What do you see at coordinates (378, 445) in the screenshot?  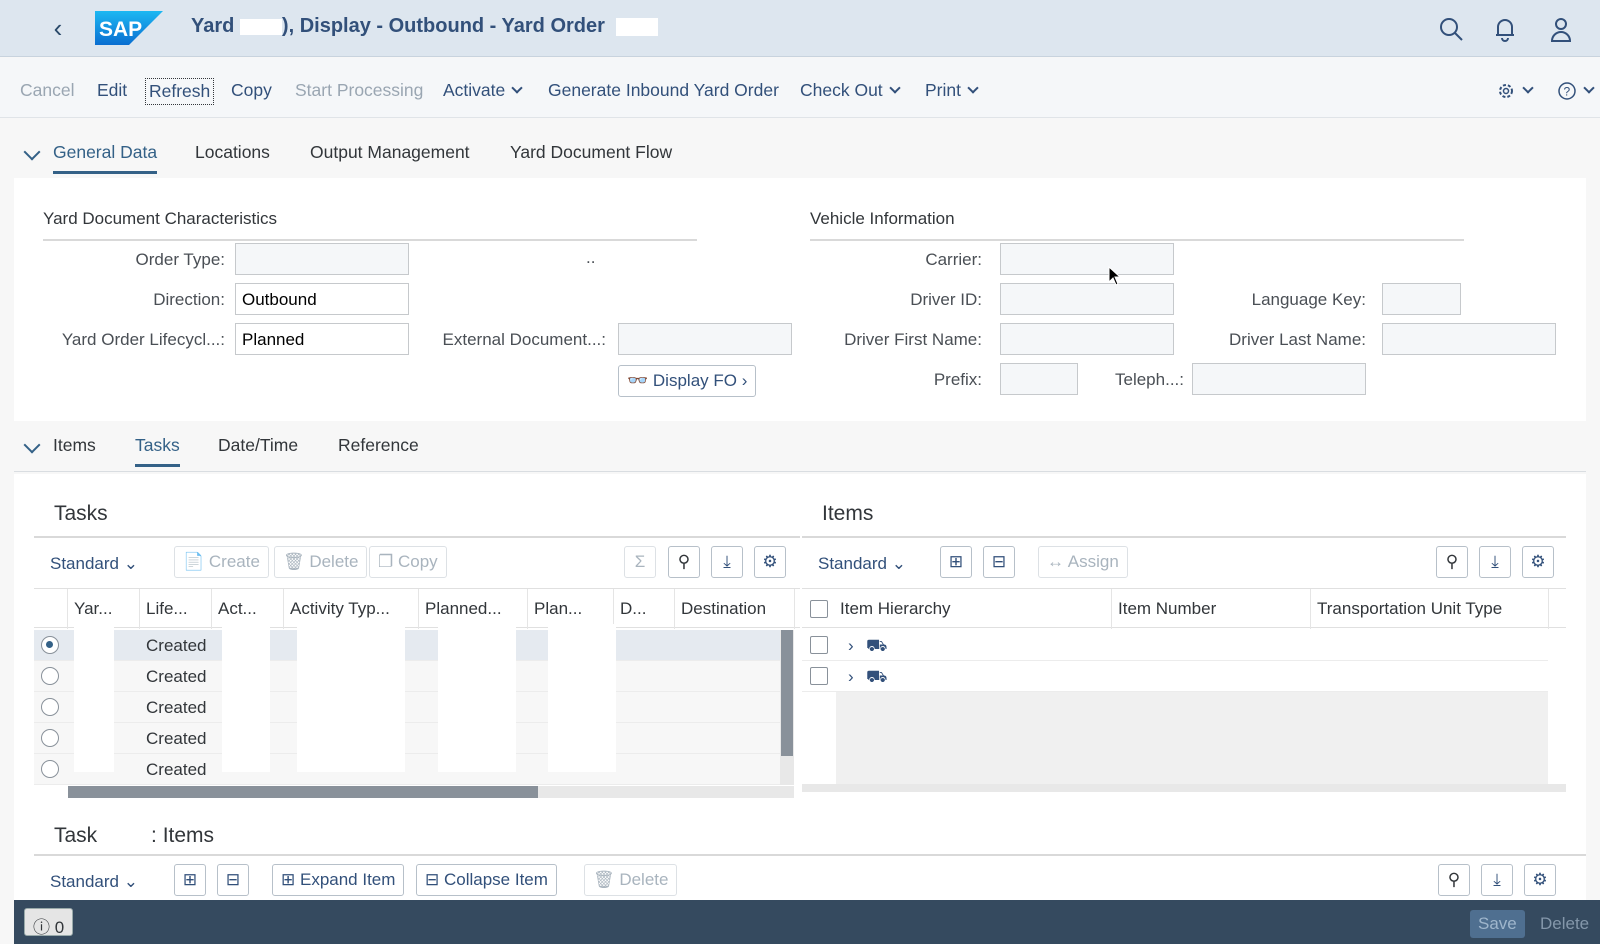 I see `tab-reference: Reference` at bounding box center [378, 445].